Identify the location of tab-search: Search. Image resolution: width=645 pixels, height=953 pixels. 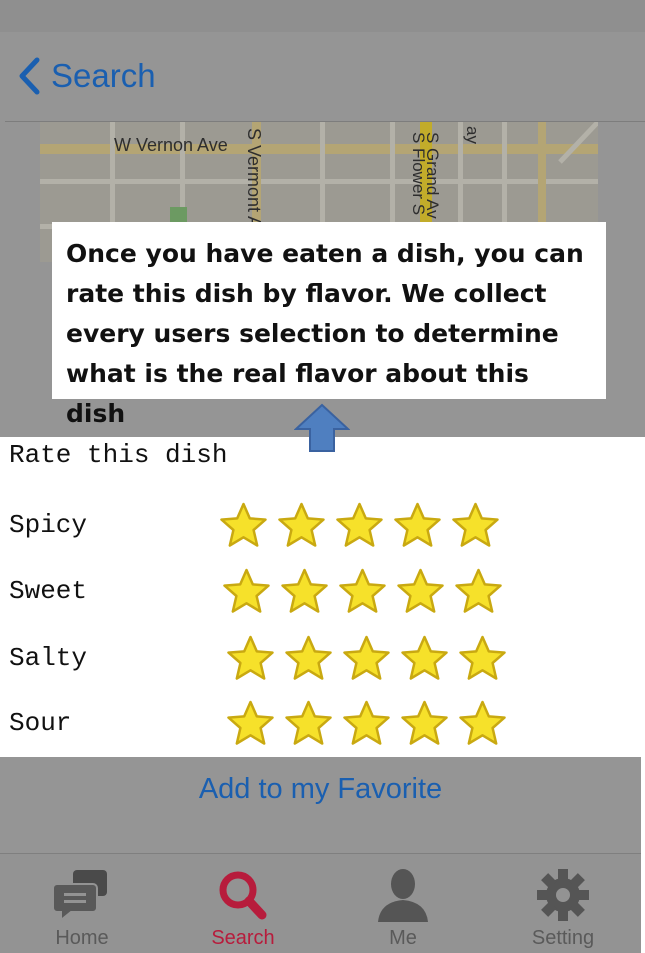
(243, 903).